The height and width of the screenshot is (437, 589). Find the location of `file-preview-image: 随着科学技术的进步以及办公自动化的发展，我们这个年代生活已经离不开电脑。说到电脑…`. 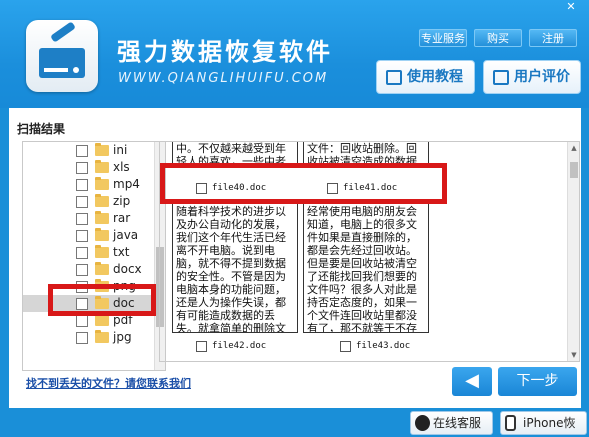

file-preview-image: 随着科学技术的进步以及办公自动化的发展，我们这个年代生活已经离不开电脑。说到电脑… is located at coordinates (235, 267).